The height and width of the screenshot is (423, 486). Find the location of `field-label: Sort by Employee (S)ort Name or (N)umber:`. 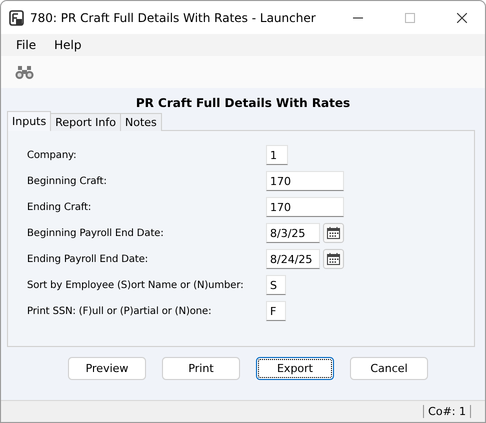

field-label: Sort by Employee (S)ort Name or (N)umber: is located at coordinates (135, 285).